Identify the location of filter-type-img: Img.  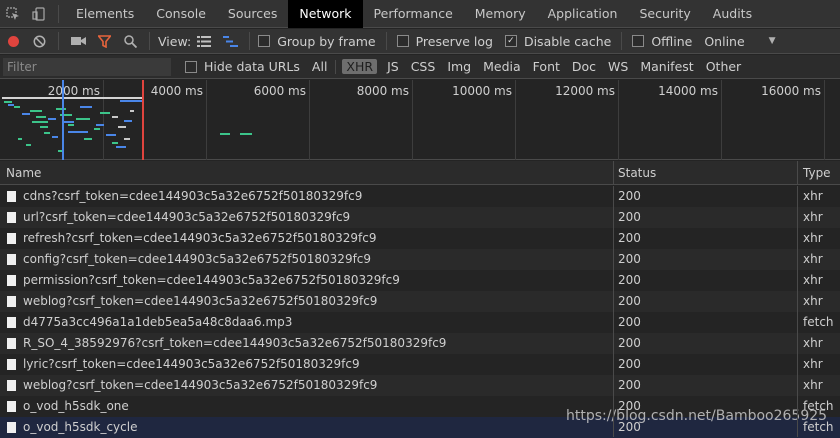
(459, 66).